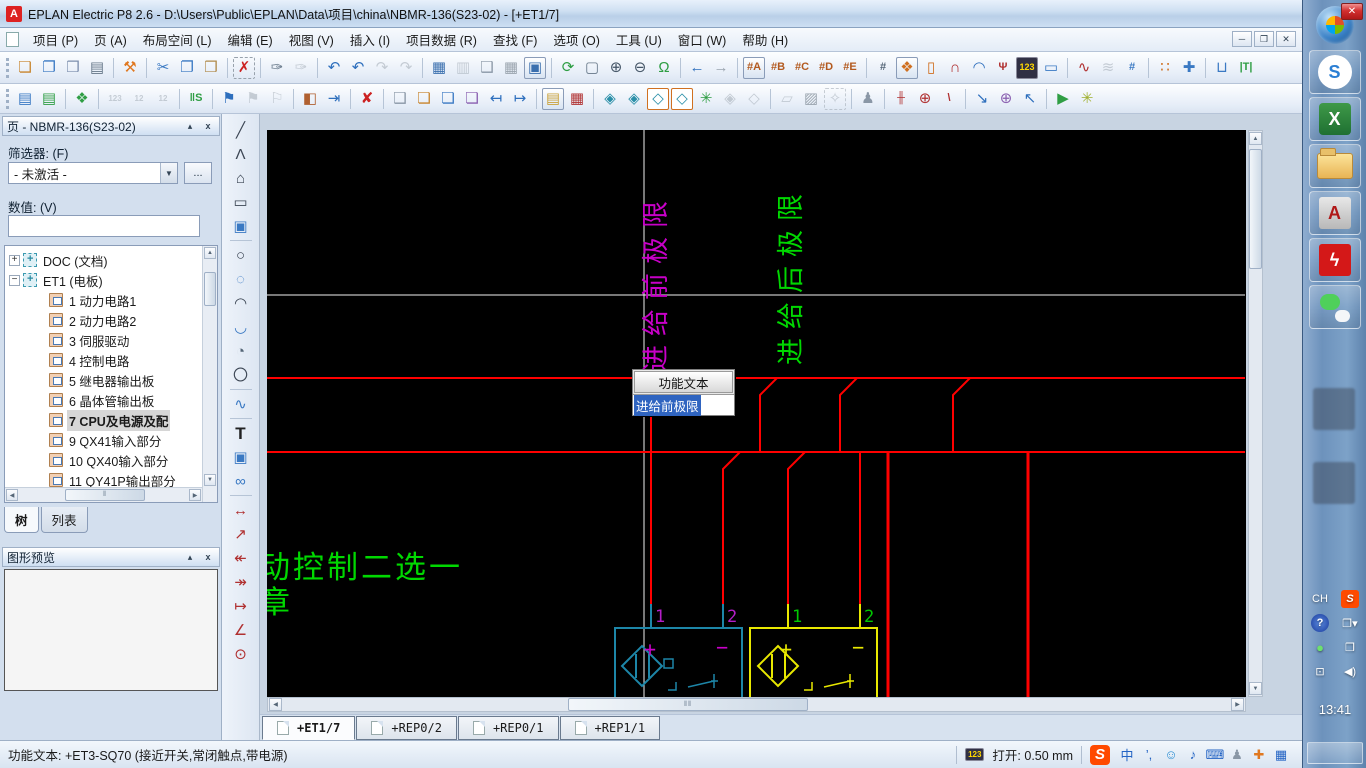  I want to click on ime-skin-icon: ✚, so click(1259, 755).